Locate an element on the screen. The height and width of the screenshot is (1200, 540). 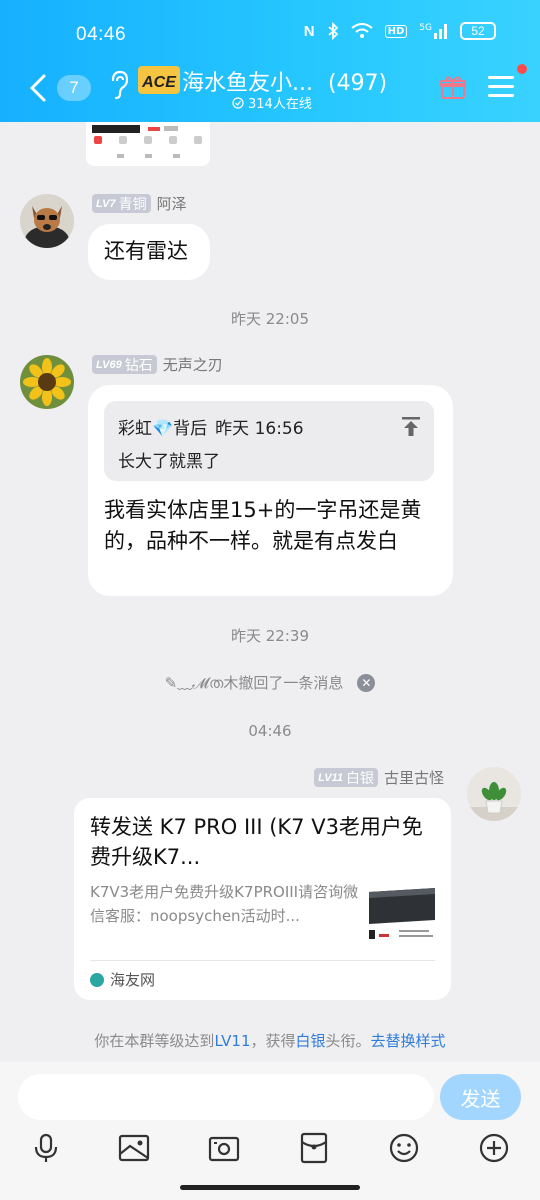
level-text: LV7 is located at coordinates (106, 203).